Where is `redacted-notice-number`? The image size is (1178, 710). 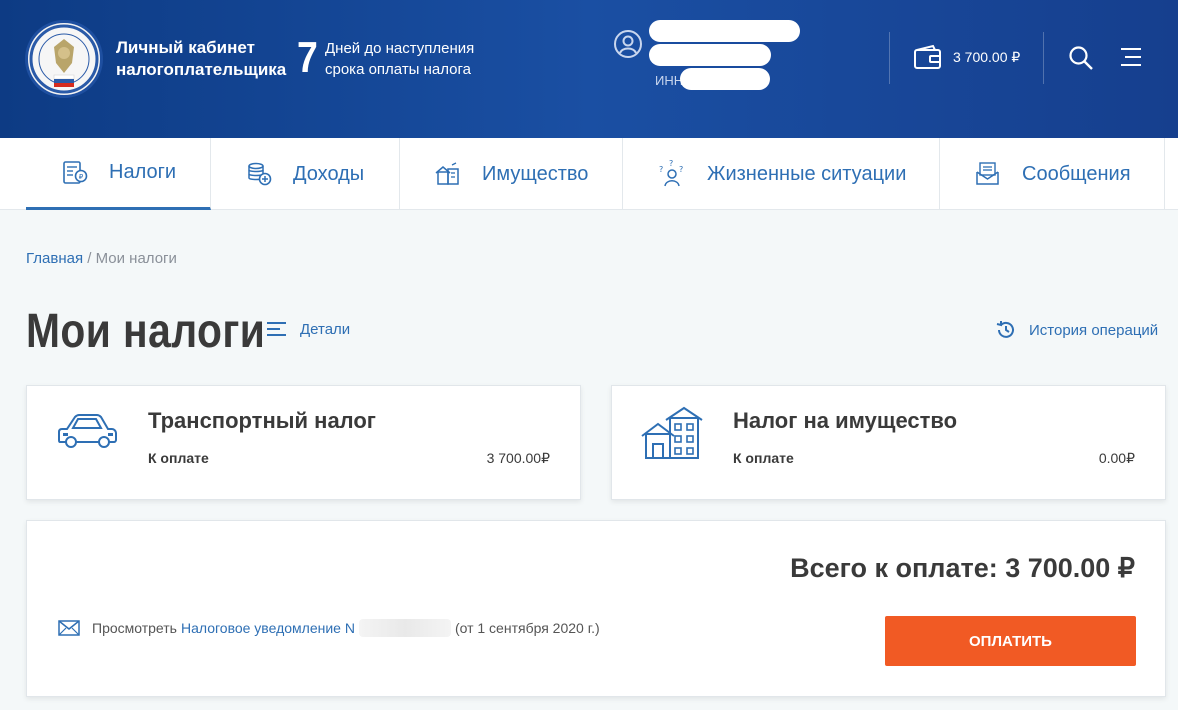 redacted-notice-number is located at coordinates (404, 628).